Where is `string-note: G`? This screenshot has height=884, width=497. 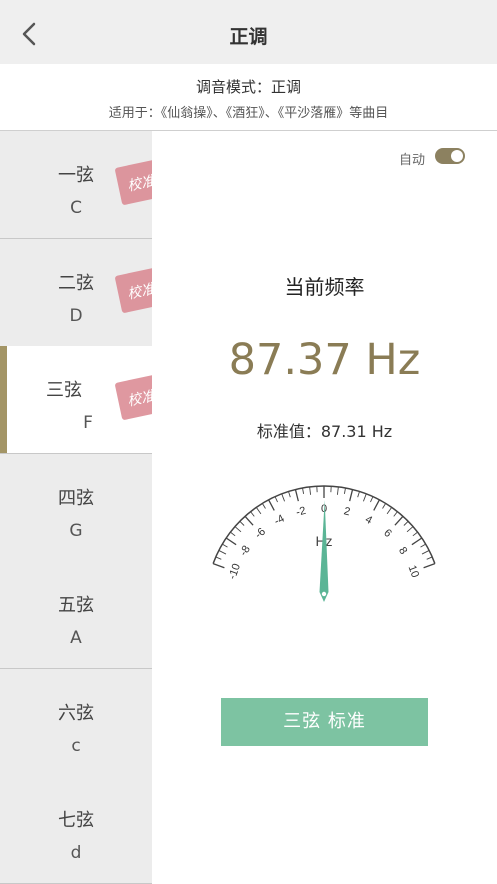 string-note: G is located at coordinates (76, 531).